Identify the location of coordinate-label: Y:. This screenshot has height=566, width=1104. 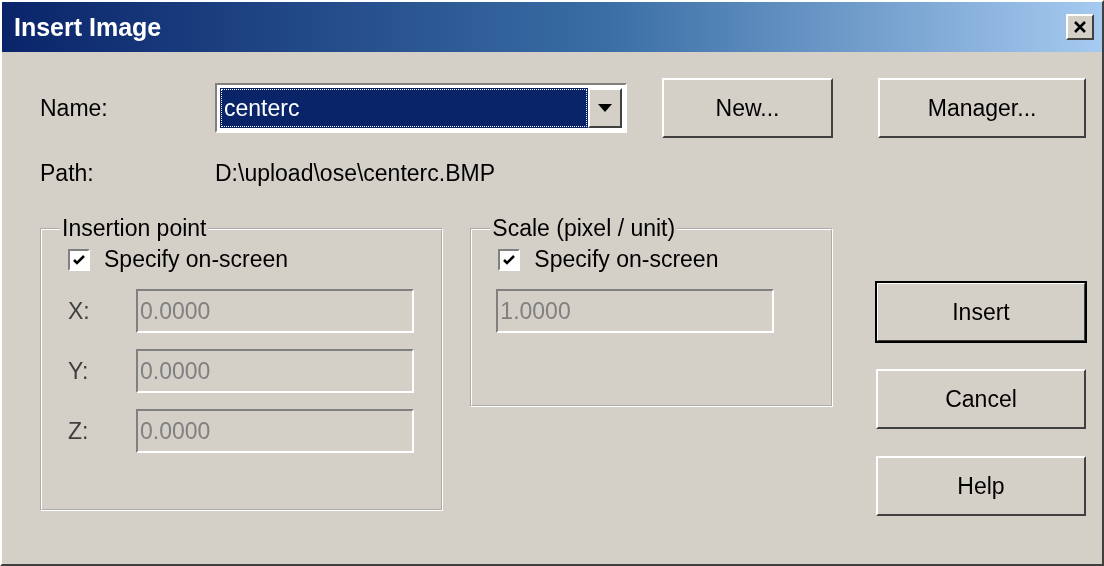
(79, 371).